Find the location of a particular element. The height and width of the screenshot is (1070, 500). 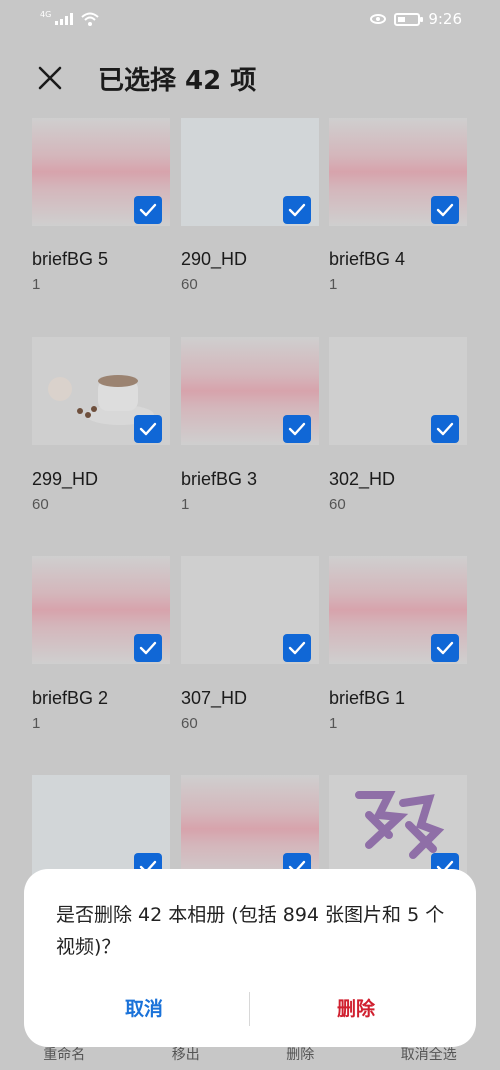

album-name: 290_HD is located at coordinates (214, 259).